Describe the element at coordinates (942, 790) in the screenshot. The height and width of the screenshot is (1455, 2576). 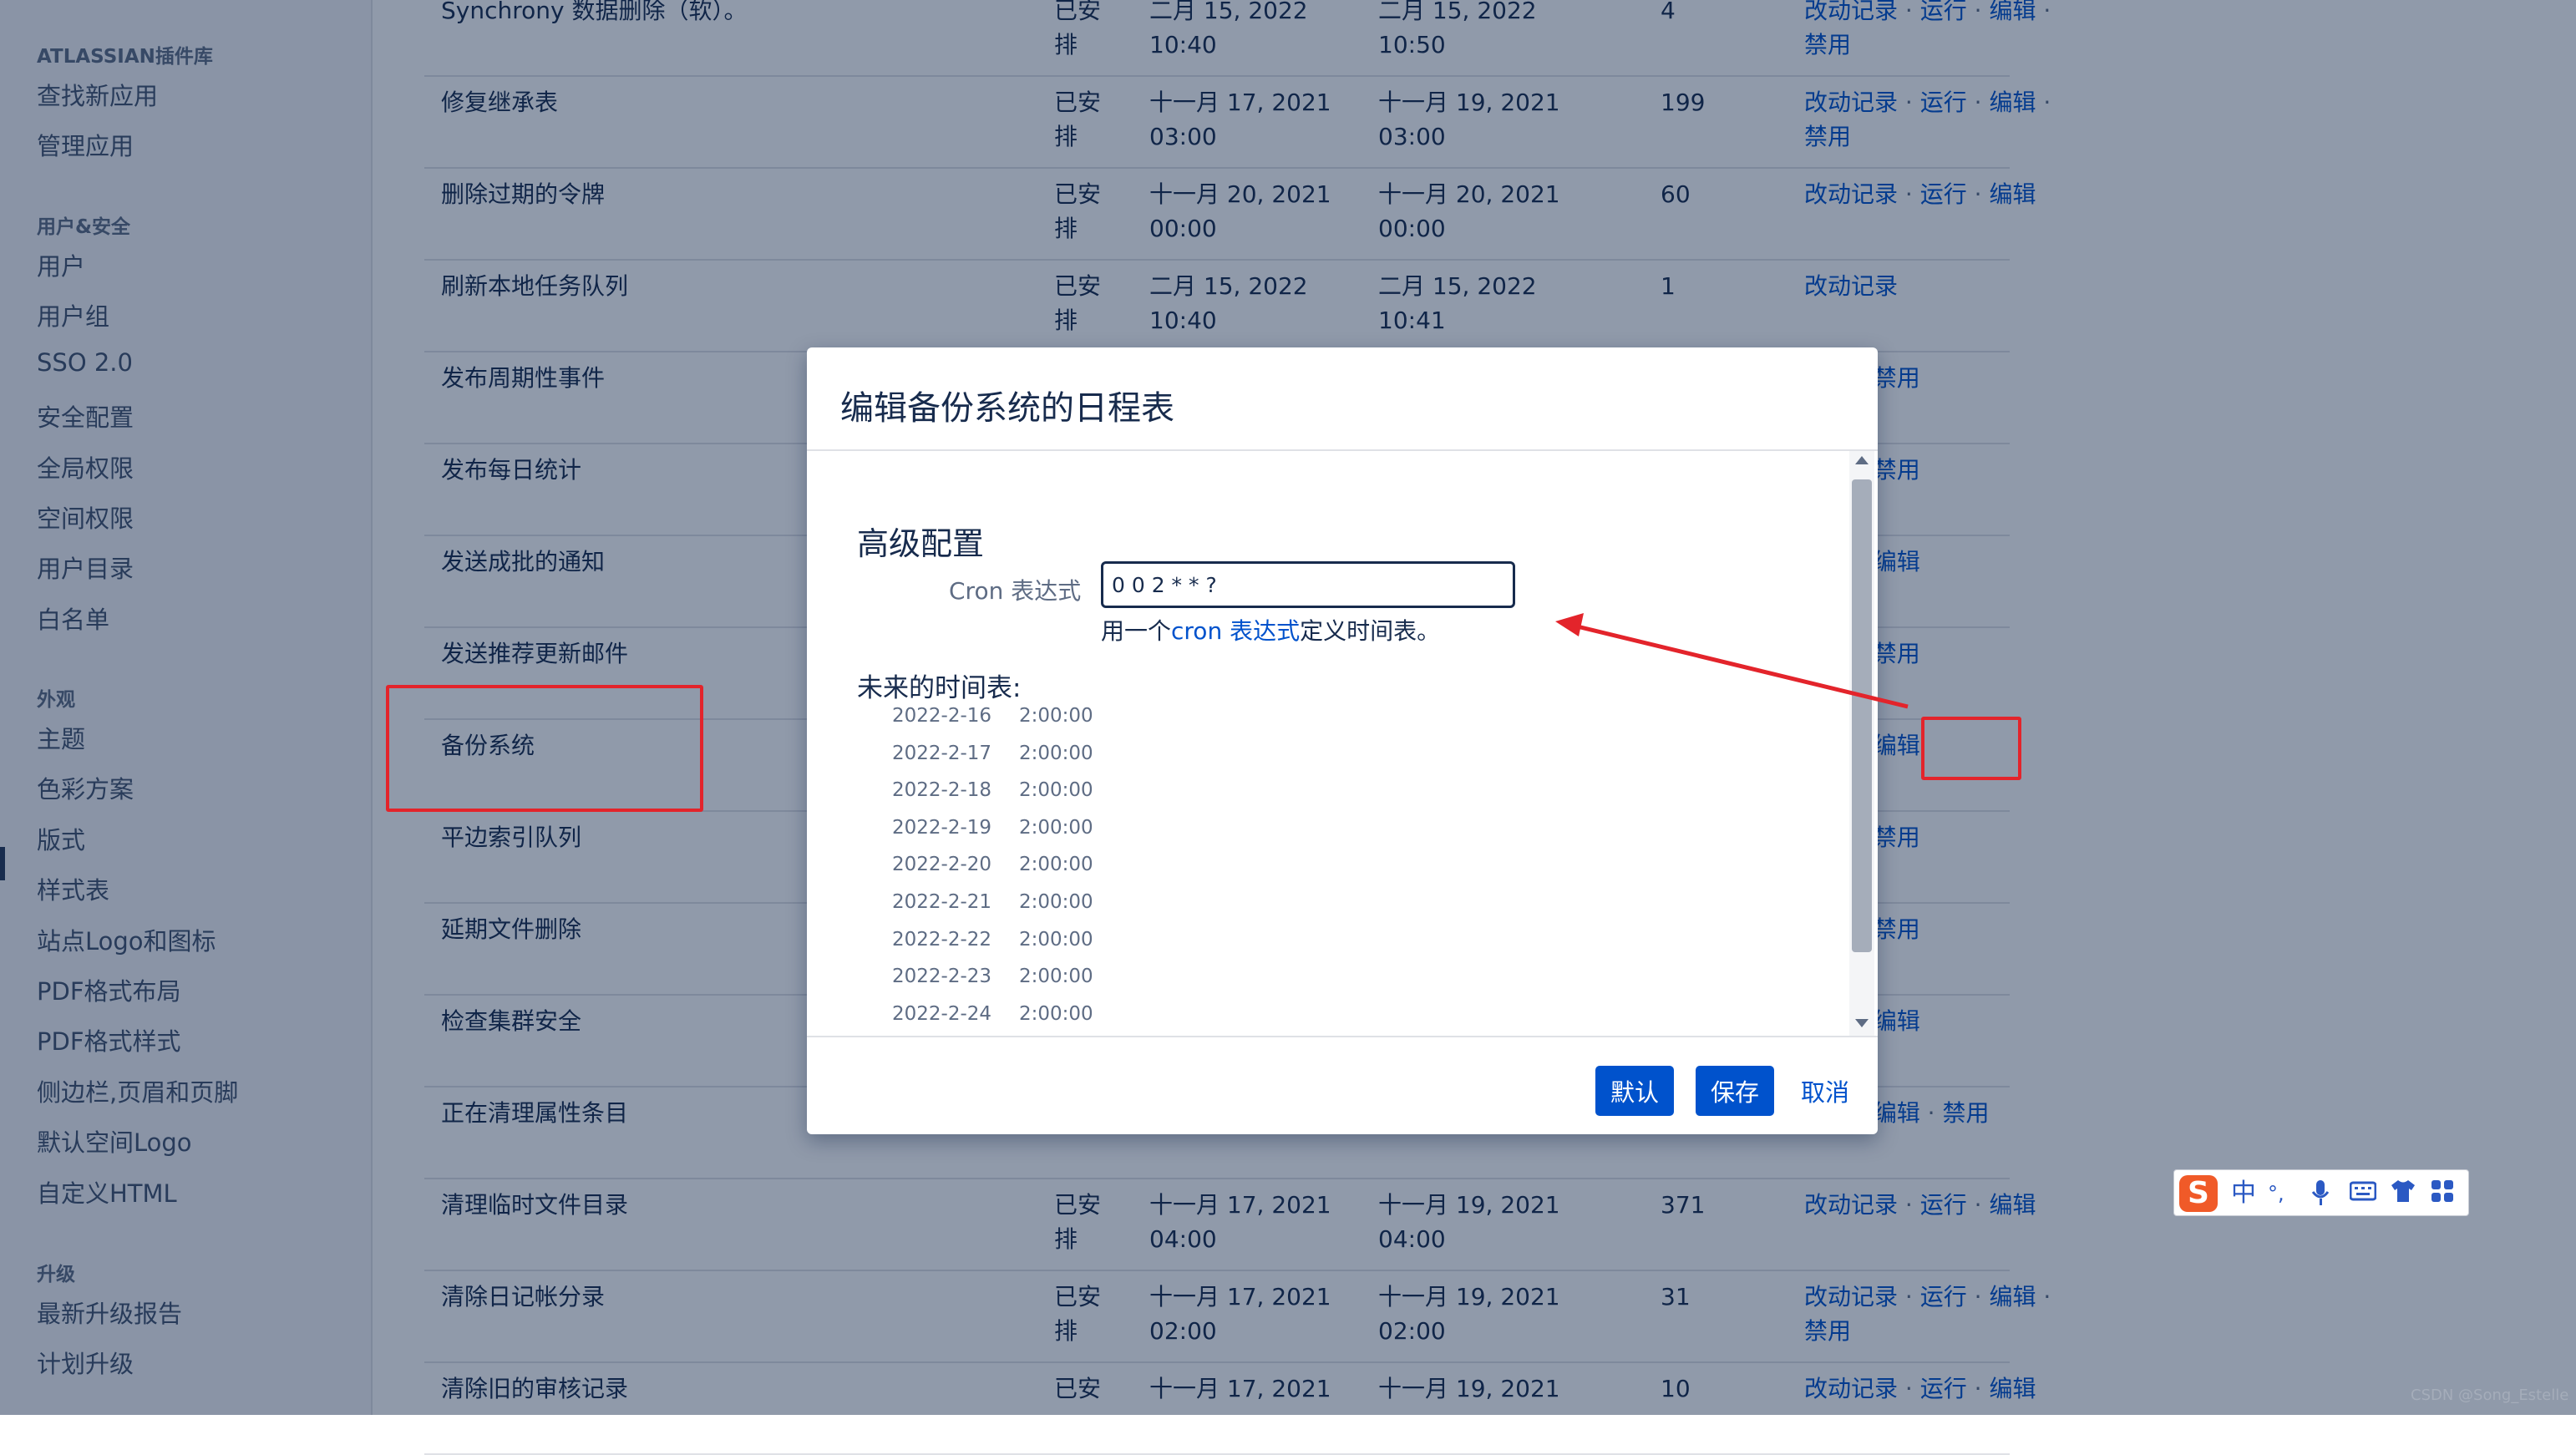
I see `schedule-date: 2022-2-18` at that location.